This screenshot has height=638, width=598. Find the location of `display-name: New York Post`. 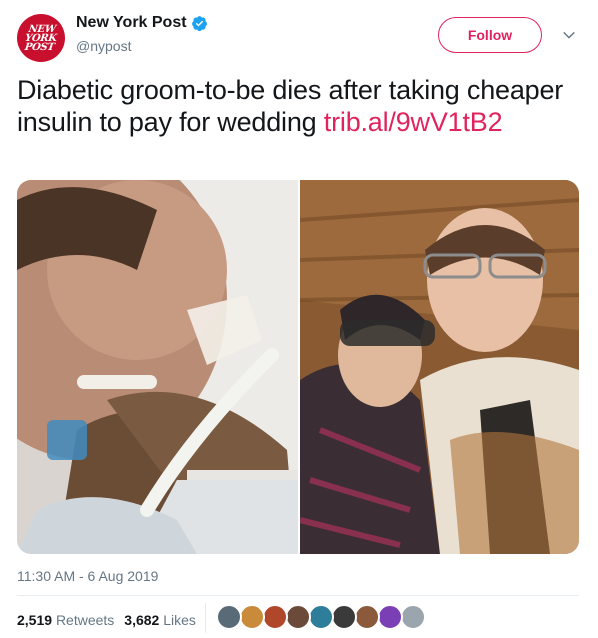

display-name: New York Post is located at coordinates (131, 23).